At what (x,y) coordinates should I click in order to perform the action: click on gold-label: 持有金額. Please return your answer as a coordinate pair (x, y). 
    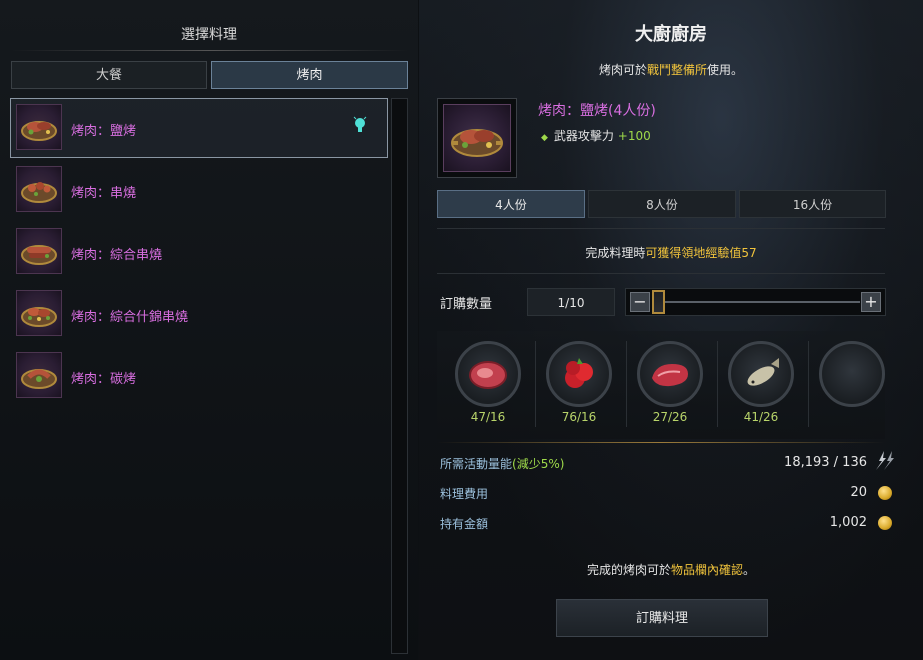
    Looking at the image, I should click on (464, 524).